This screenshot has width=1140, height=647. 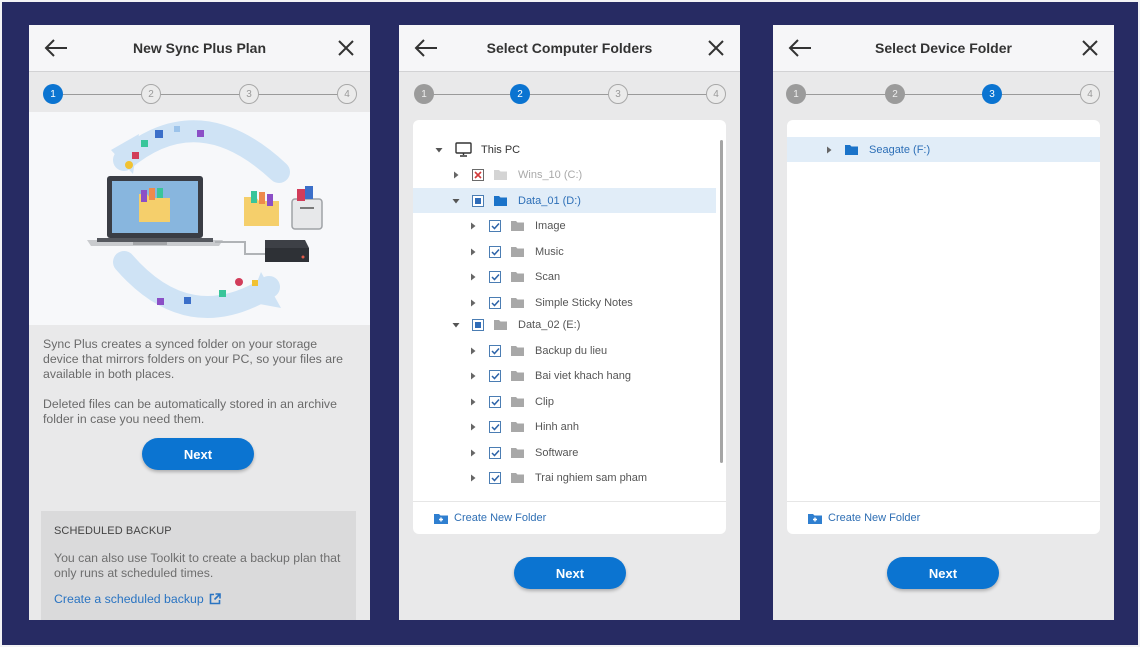 I want to click on tree-row-label: Bai viet khach hang, so click(x=583, y=376).